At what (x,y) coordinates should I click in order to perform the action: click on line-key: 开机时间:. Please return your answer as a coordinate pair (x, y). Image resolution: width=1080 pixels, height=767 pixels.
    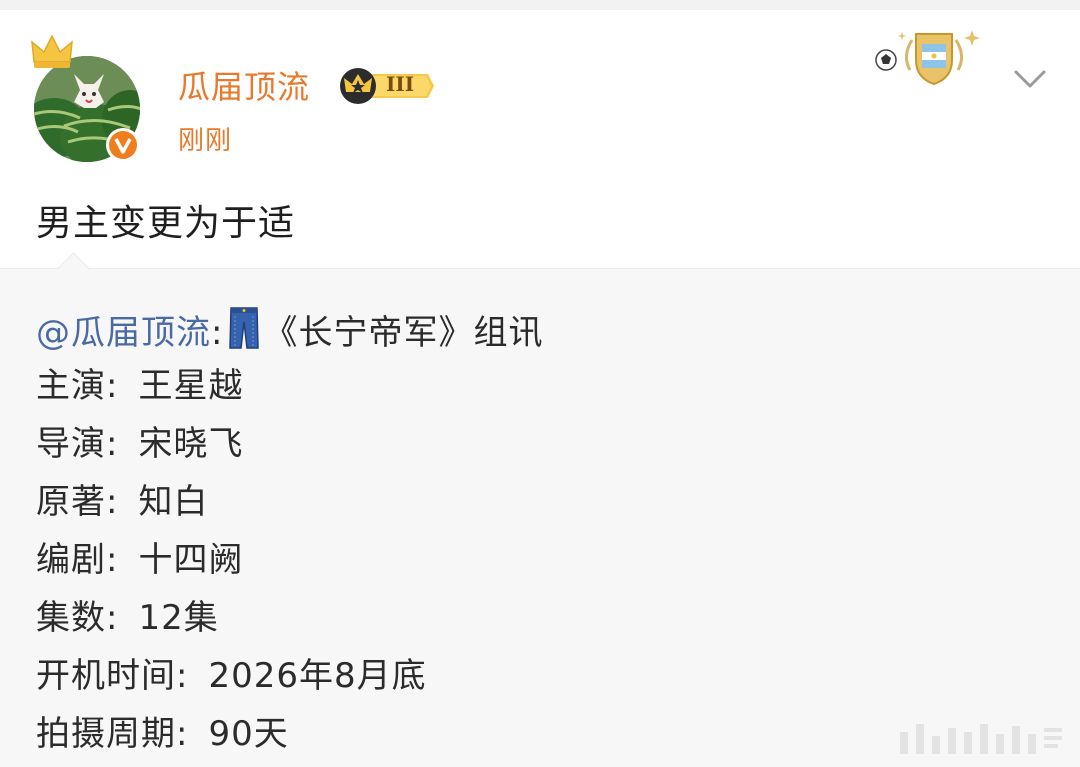
    Looking at the image, I should click on (112, 676).